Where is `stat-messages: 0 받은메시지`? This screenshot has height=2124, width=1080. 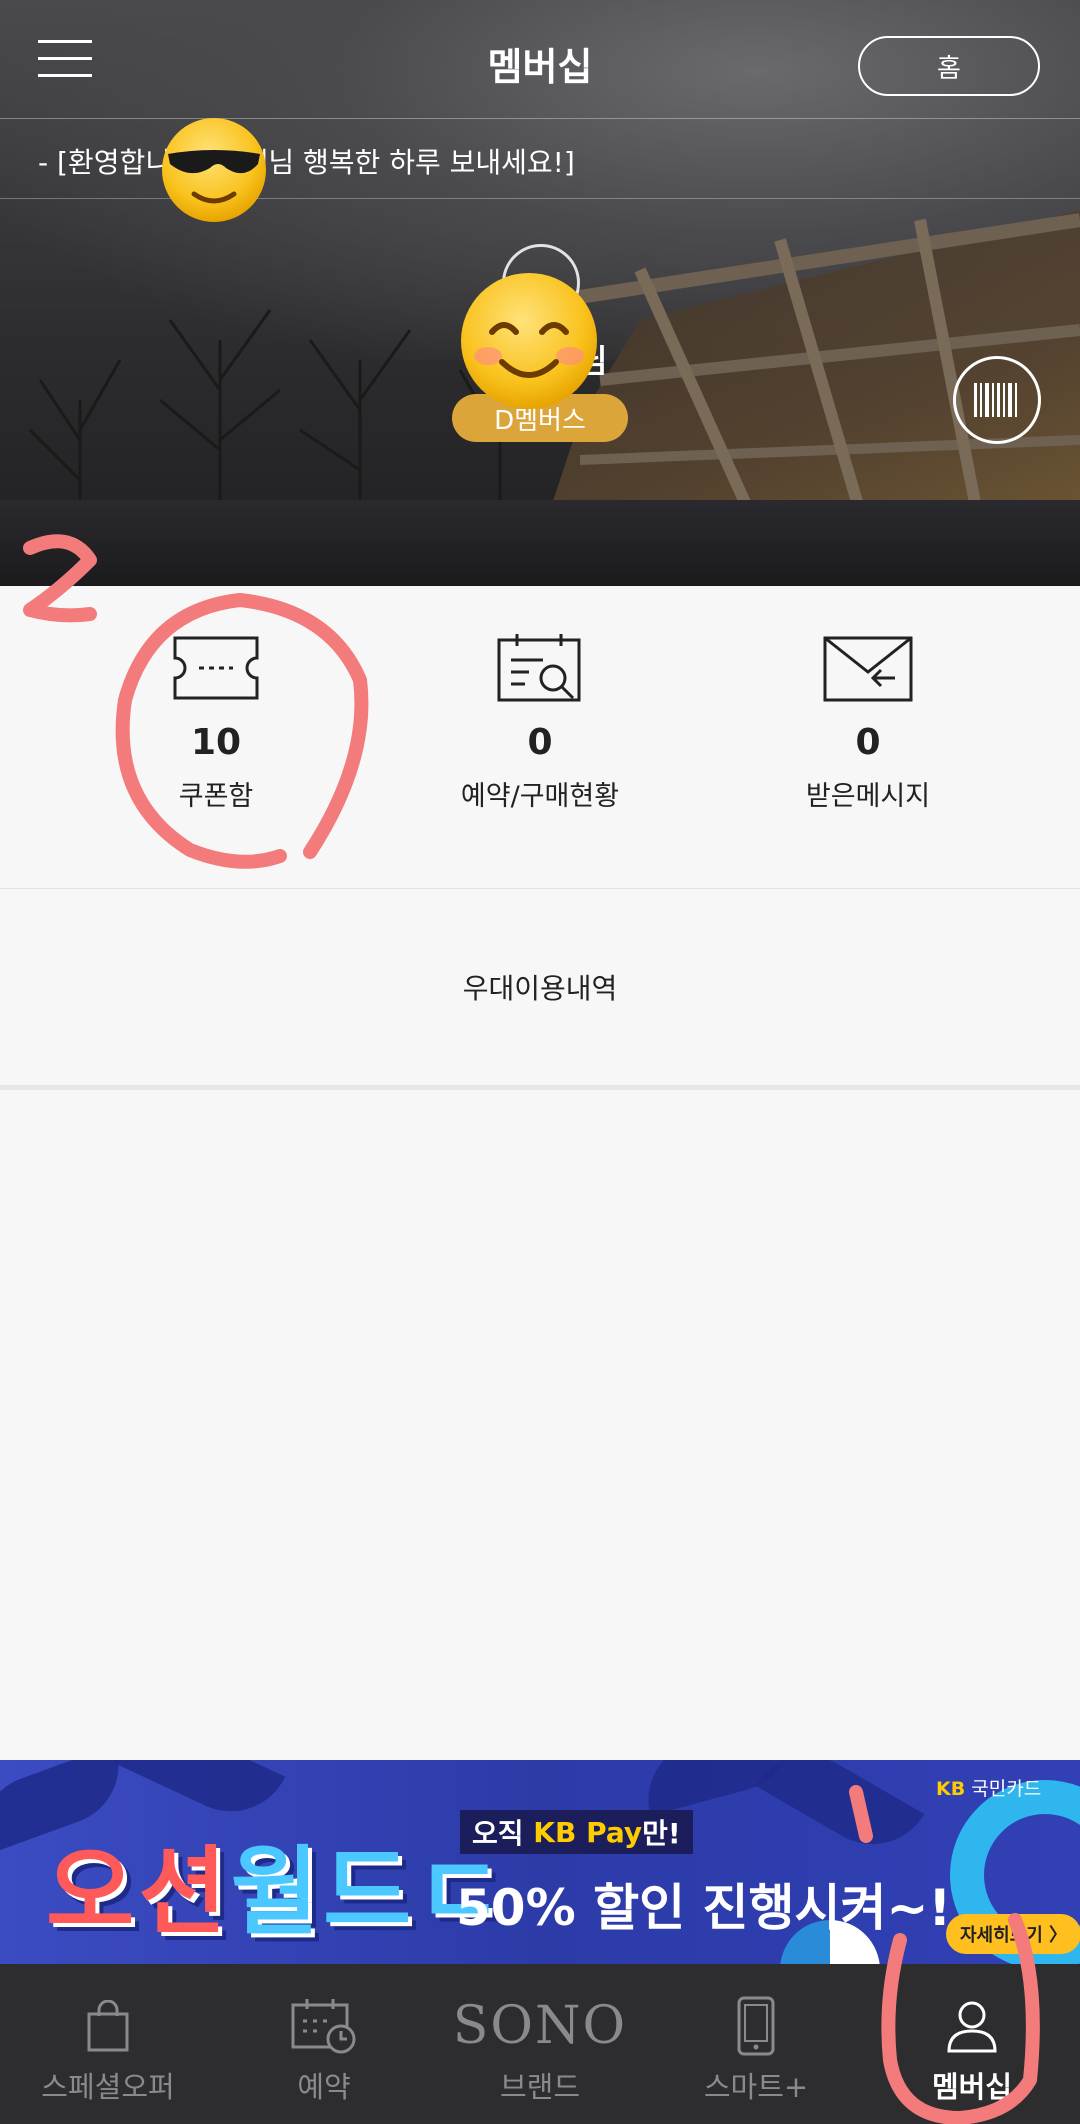
stat-messages: 0 받은메시지 is located at coordinates (868, 752).